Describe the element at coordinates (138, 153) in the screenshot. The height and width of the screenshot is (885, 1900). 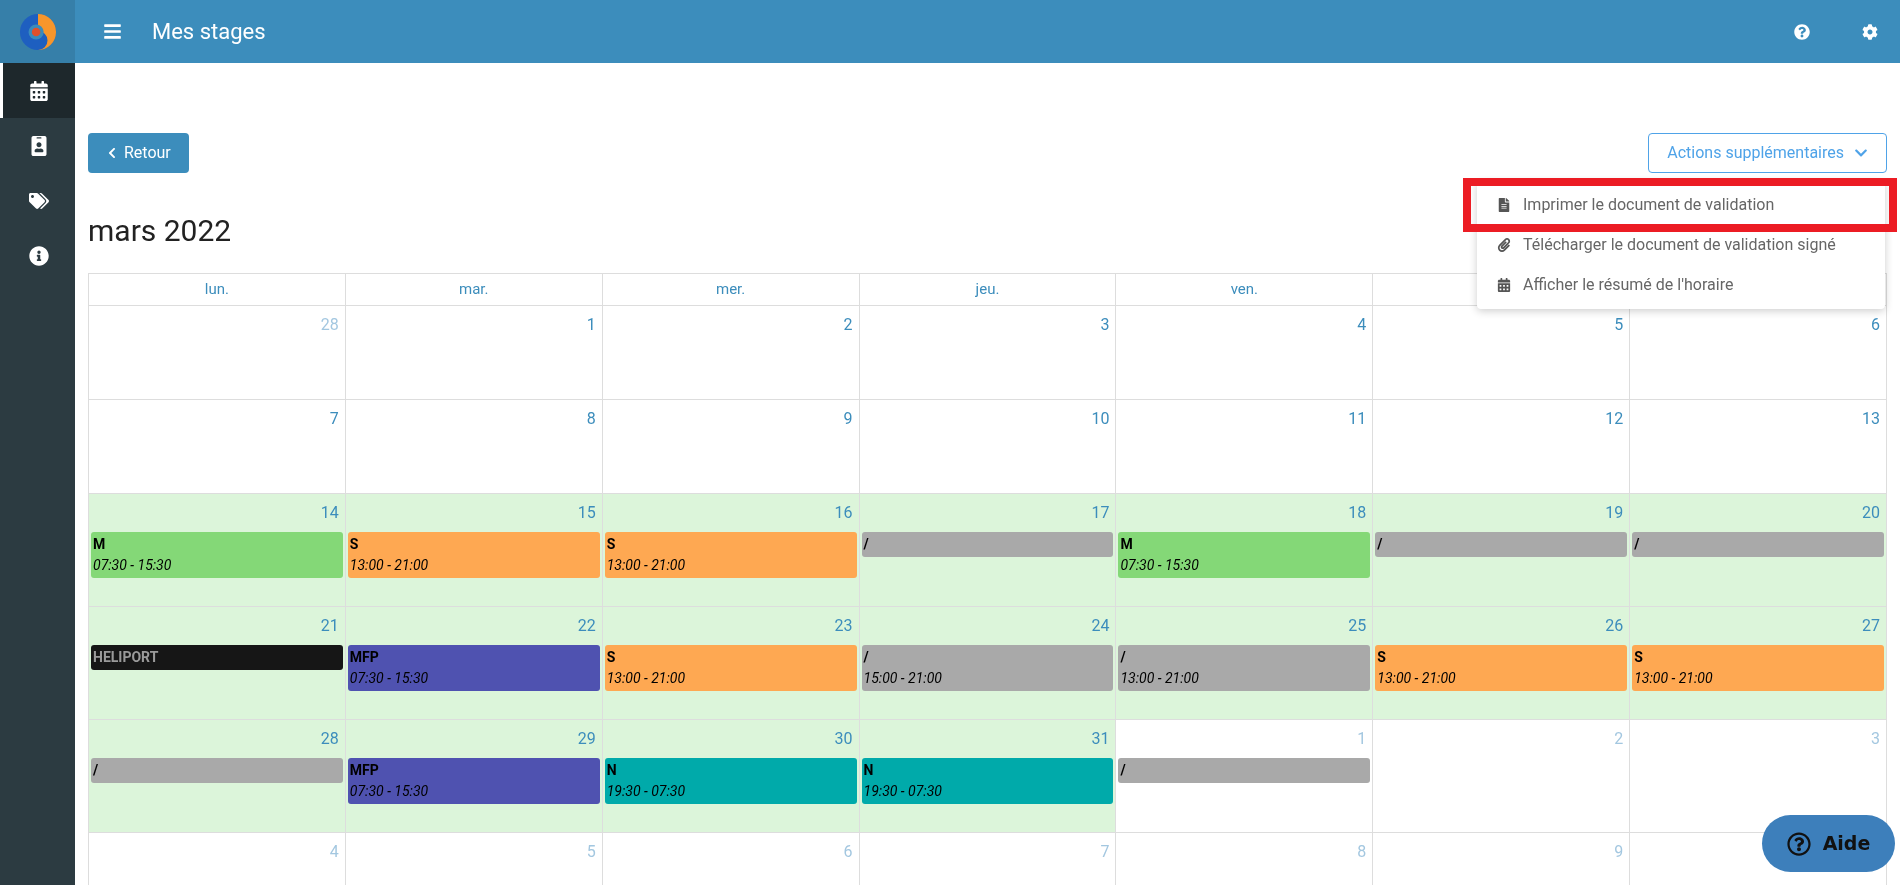
I see `back-button: Retour` at that location.